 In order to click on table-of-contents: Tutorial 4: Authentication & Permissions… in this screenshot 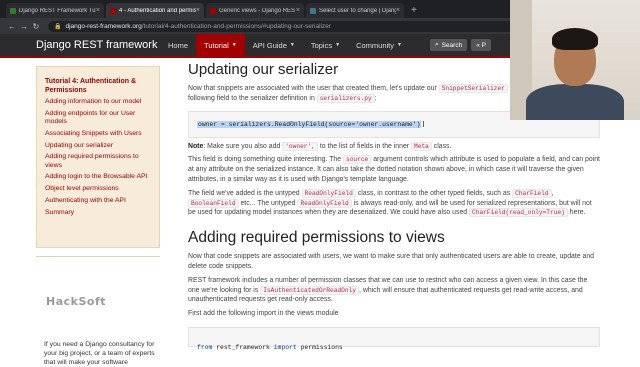, I will do `click(98, 157)`.